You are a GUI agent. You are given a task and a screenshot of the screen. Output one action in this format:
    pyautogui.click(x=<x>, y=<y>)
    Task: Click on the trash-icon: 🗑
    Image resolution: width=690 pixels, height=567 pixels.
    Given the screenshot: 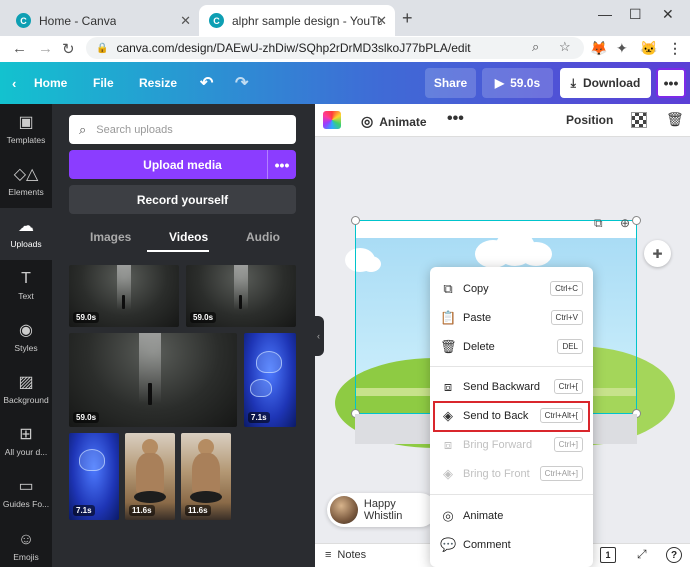 What is the action you would take?
    pyautogui.click(x=675, y=119)
    